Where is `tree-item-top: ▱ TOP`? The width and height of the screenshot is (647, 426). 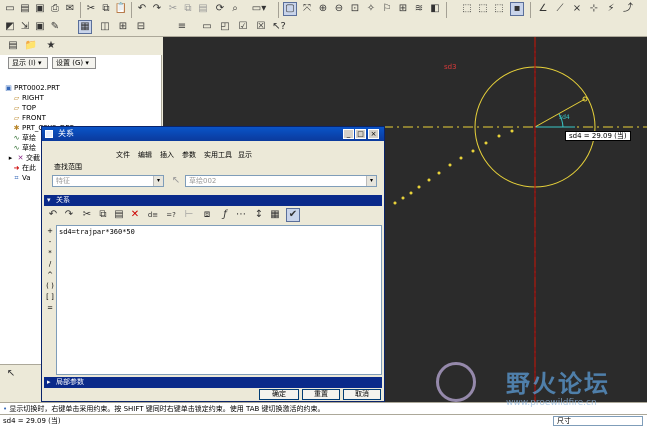 tree-item-top: ▱ TOP is located at coordinates (24, 108).